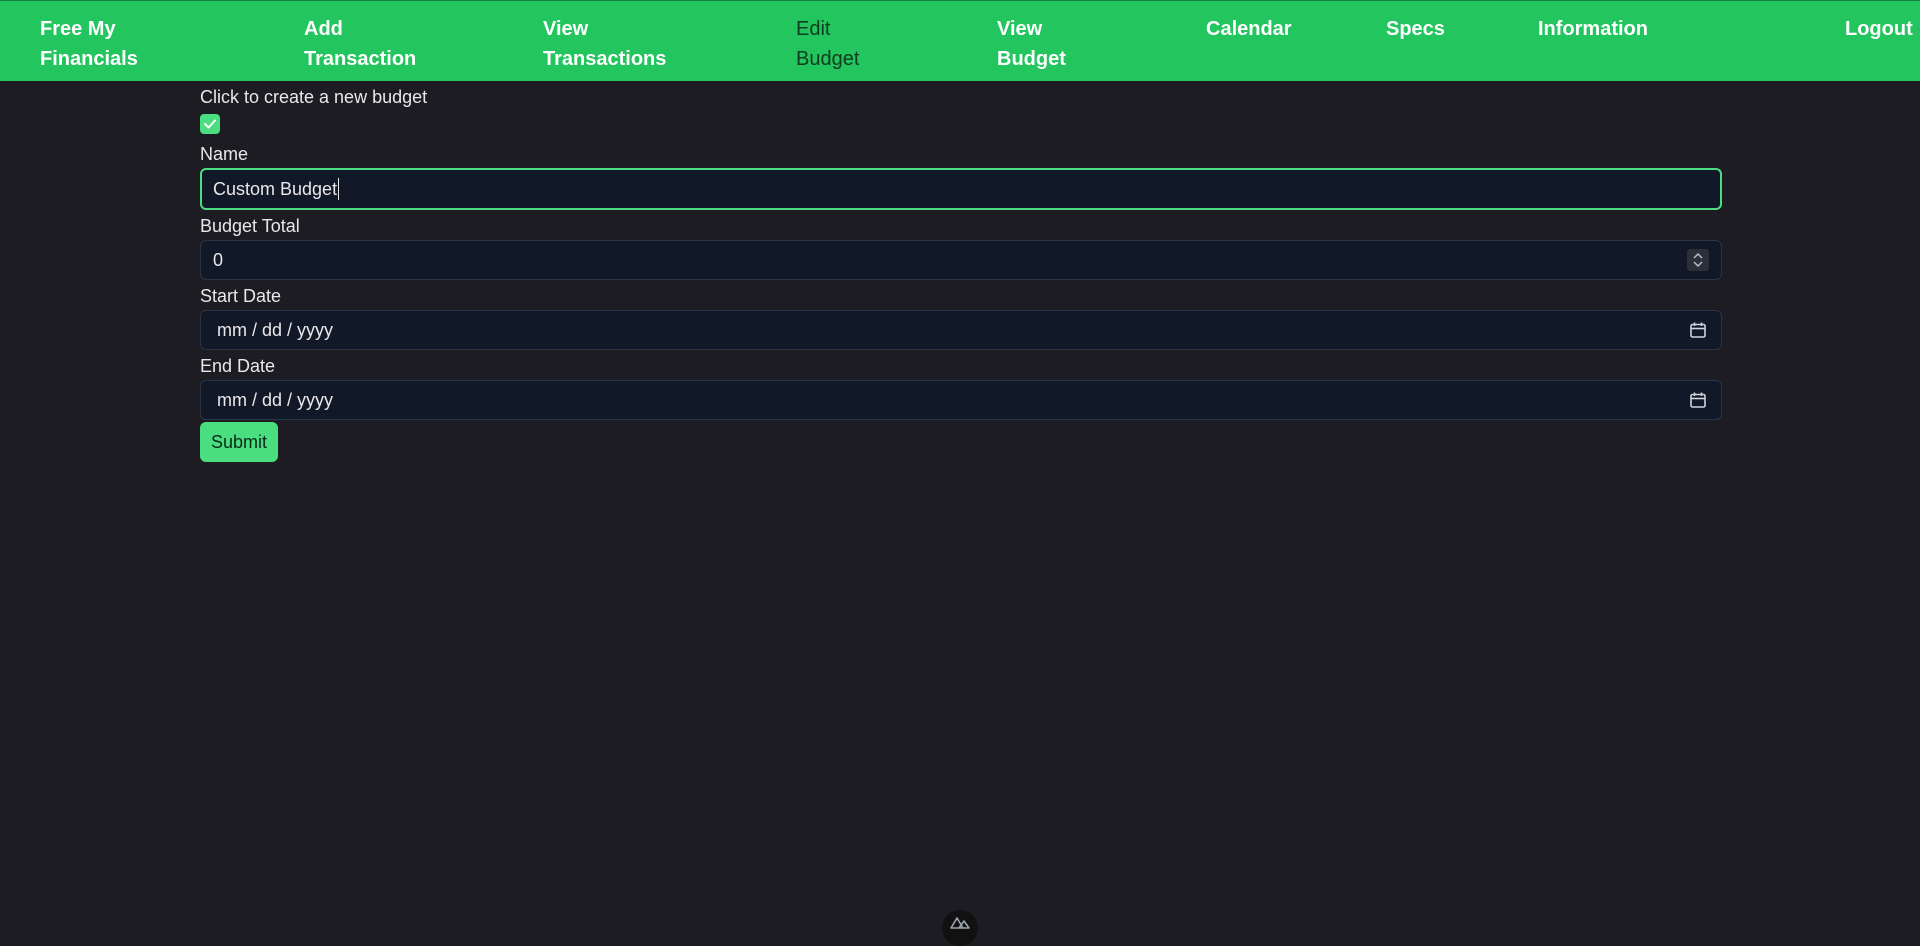 This screenshot has height=946, width=1920. Describe the element at coordinates (314, 97) in the screenshot. I see `create-budget-label: Click to create a new budget` at that location.